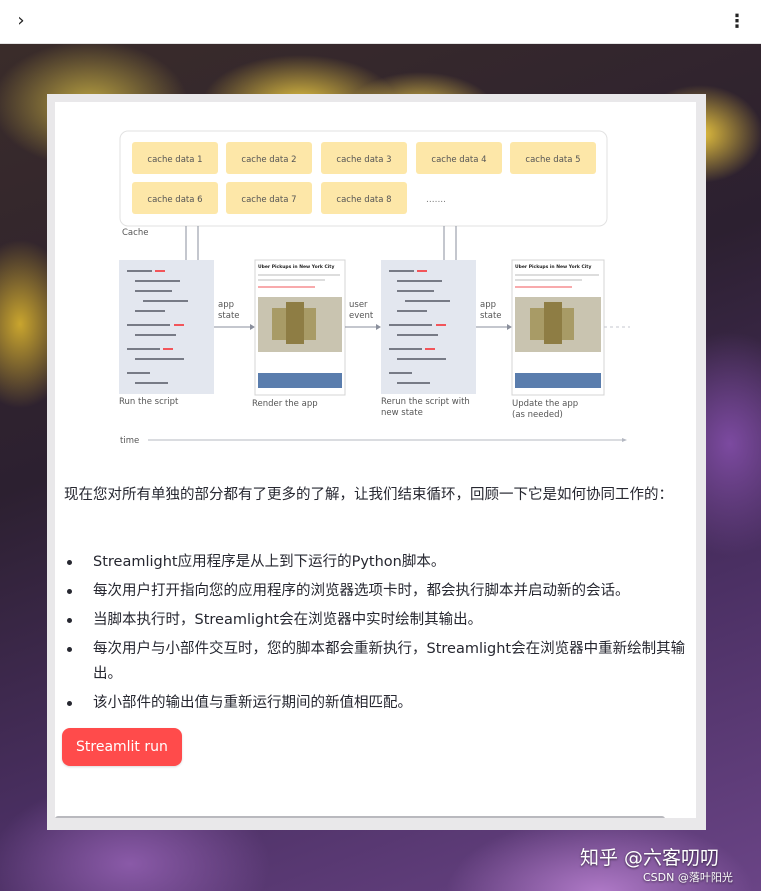 Image resolution: width=761 pixels, height=891 pixels. Describe the element at coordinates (135, 233) in the screenshot. I see `cache-label: Cache` at that location.